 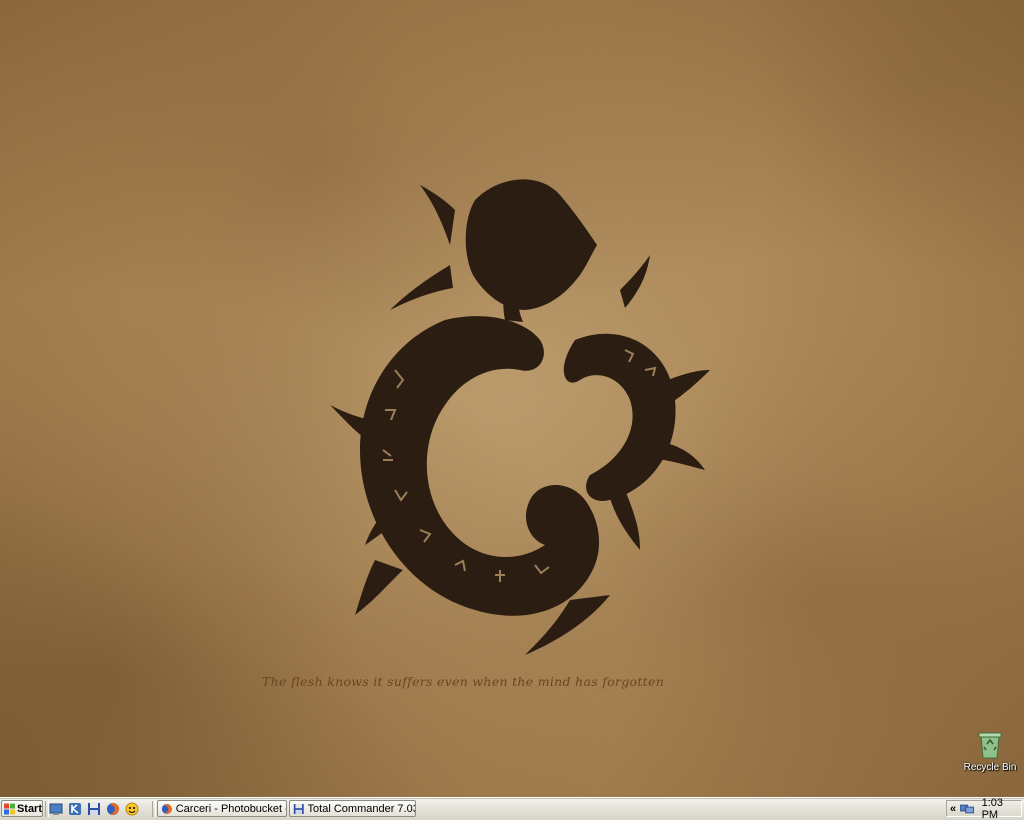 I want to click on windows-logo-icon, so click(x=9, y=808).